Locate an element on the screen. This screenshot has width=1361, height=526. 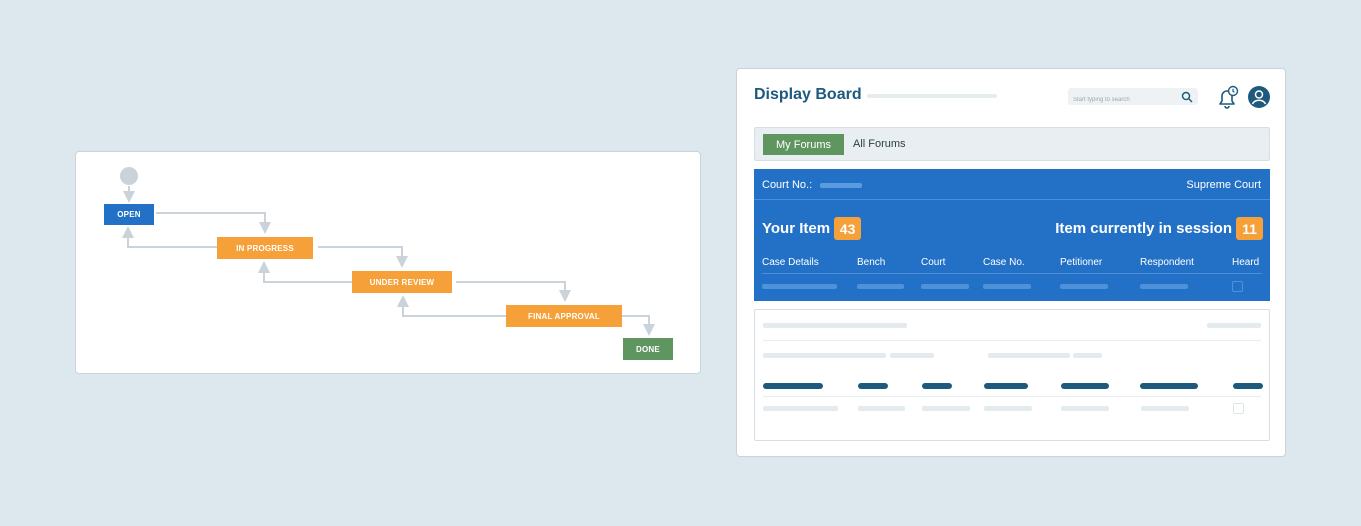
court-no-label: Court No.: is located at coordinates (787, 185).